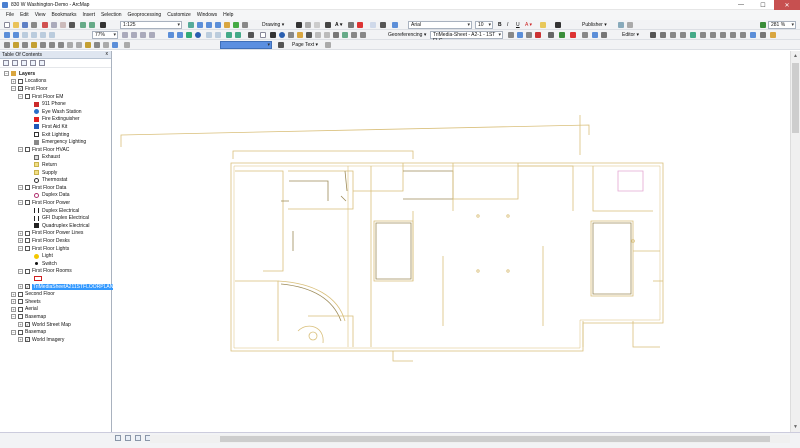 The width and height of the screenshot is (800, 448). What do you see at coordinates (407, 35) in the screenshot?
I see `georeferencing-menu: Georeferencing ▾` at bounding box center [407, 35].